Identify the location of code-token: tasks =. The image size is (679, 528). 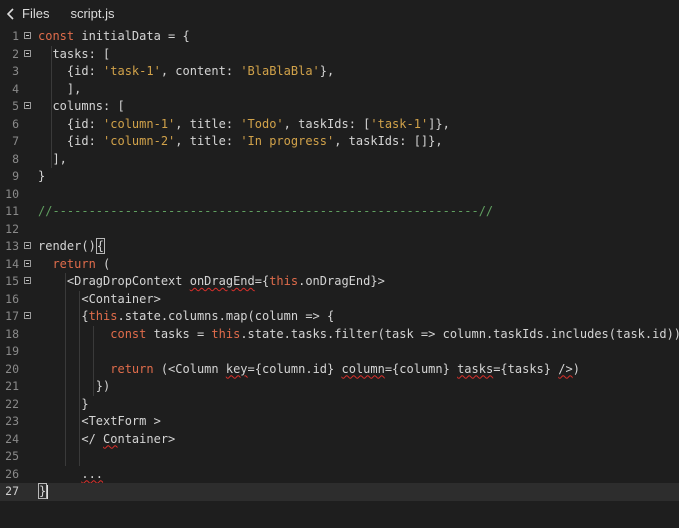
(179, 333).